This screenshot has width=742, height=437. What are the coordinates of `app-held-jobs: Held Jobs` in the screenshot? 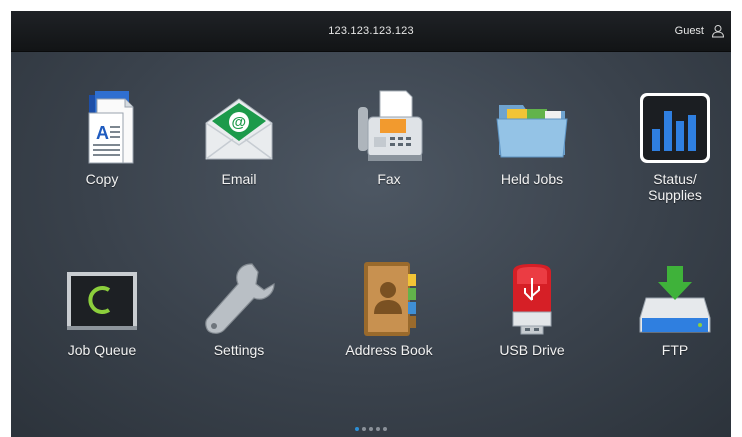 It's located at (532, 144).